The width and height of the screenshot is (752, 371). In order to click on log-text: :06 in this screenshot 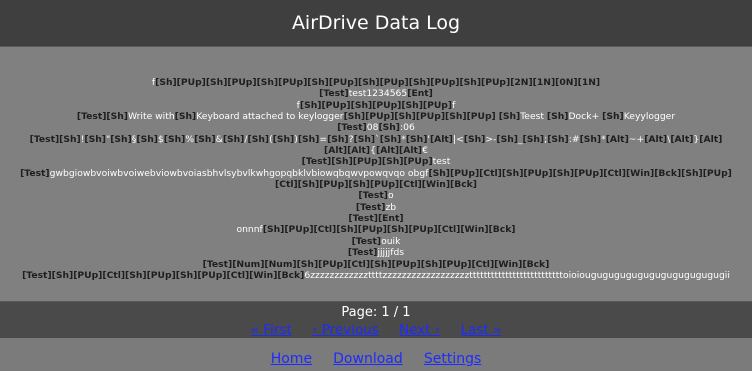, I will do `click(407, 128)`.